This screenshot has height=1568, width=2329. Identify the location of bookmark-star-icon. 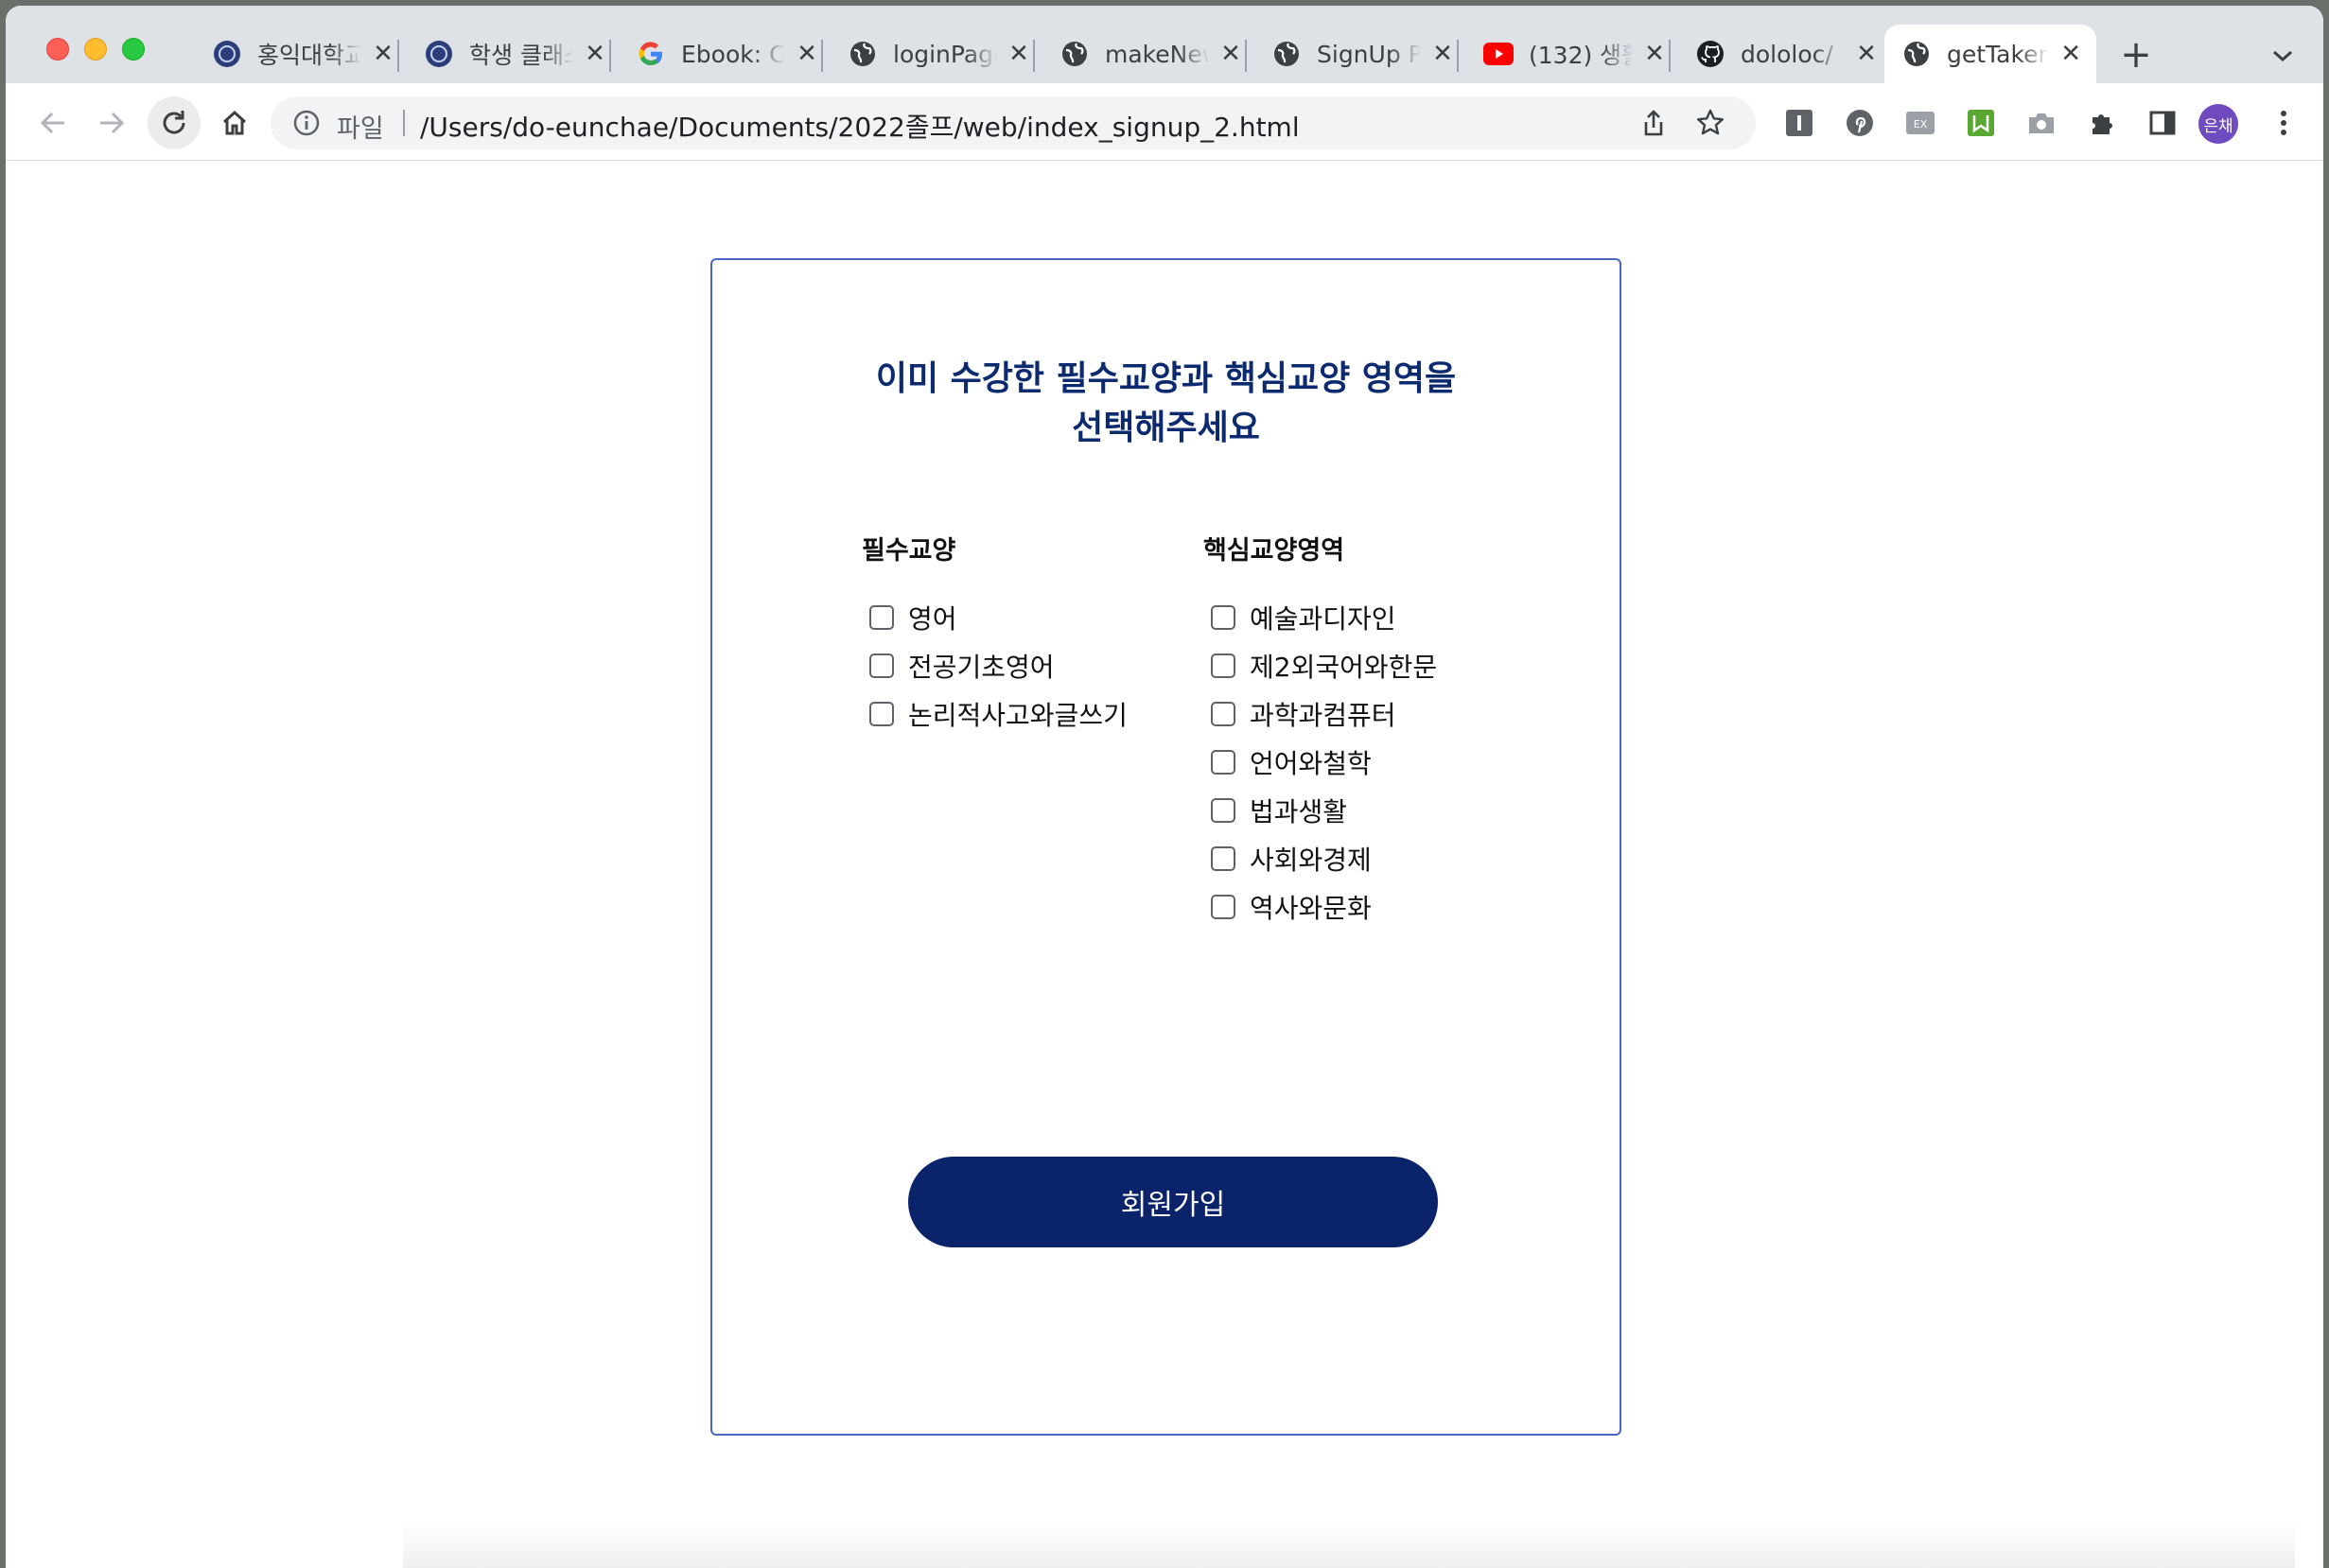
(1710, 123).